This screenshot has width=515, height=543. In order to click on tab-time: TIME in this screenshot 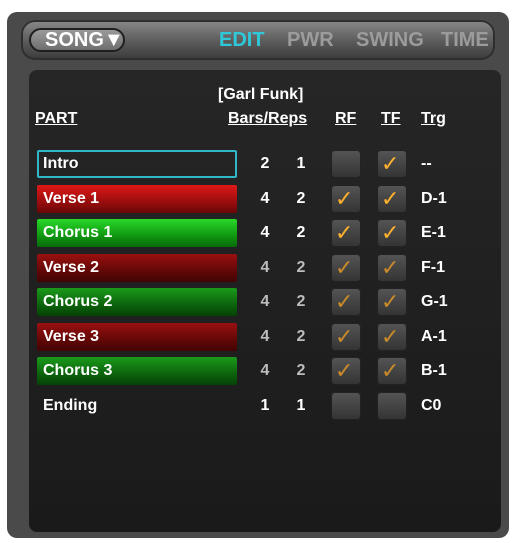, I will do `click(465, 40)`.